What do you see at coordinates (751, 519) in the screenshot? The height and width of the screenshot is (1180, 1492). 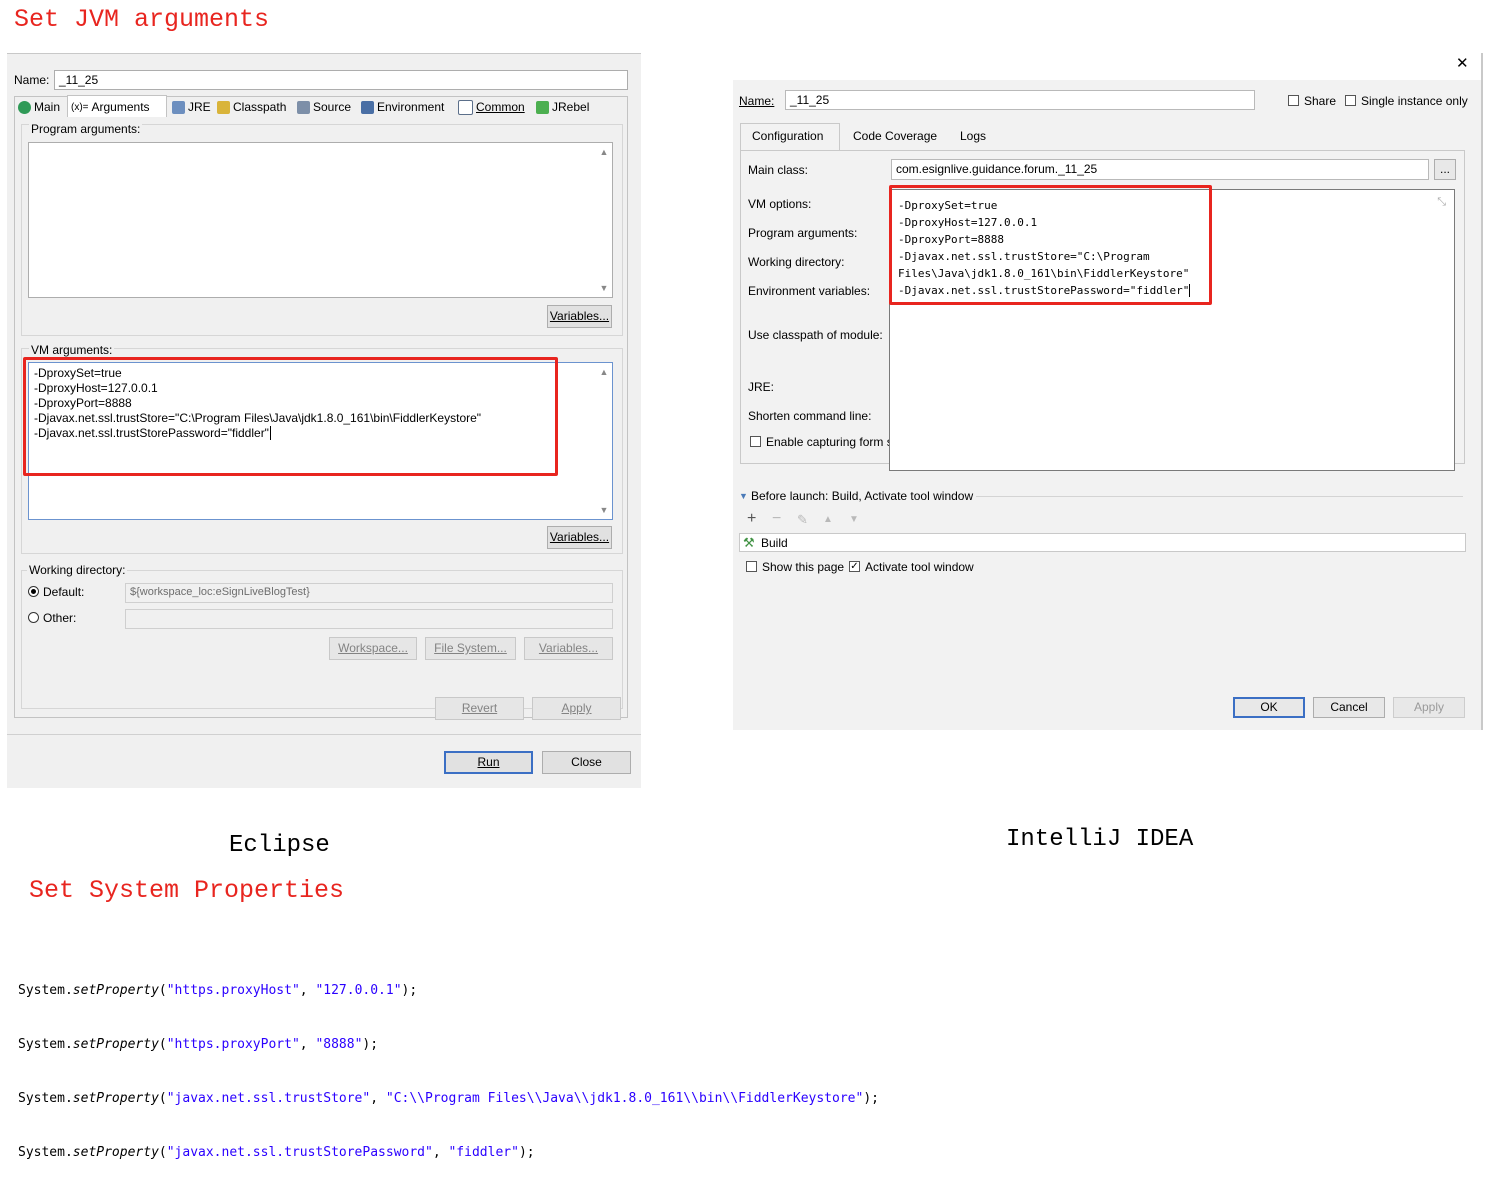 I see `add-icon: +` at bounding box center [751, 519].